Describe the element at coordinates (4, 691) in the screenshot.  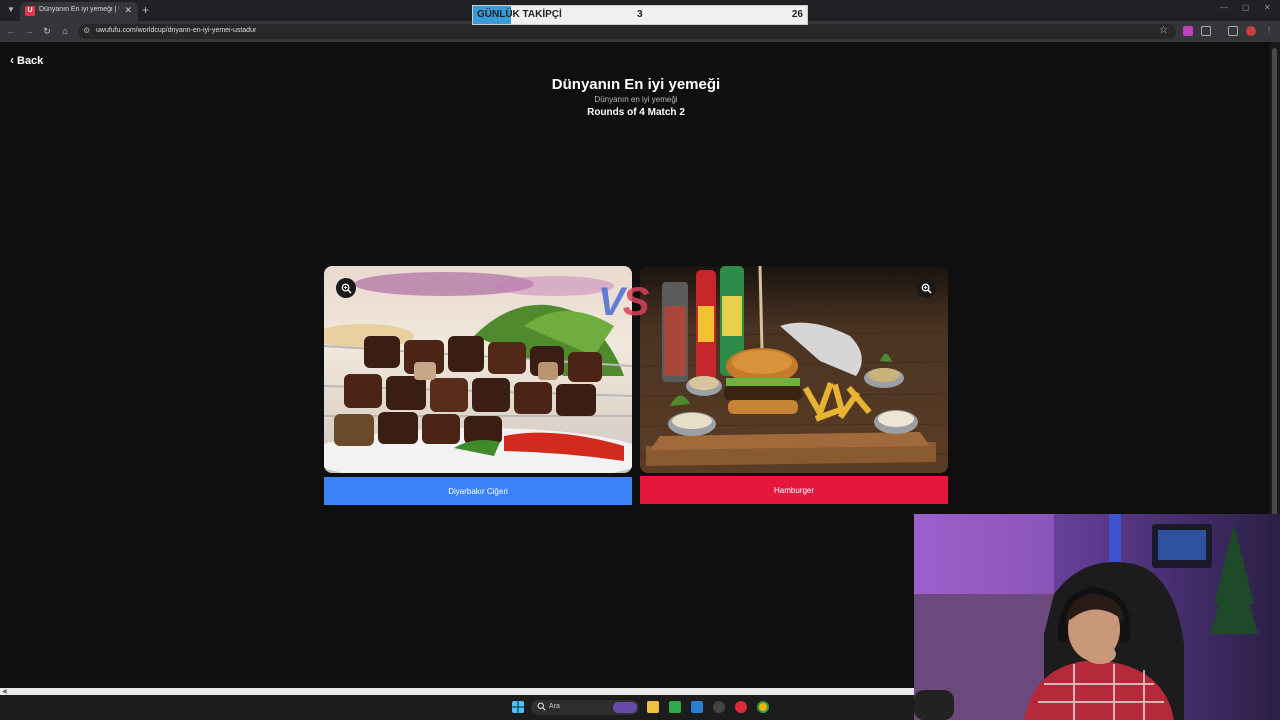
I see `scroll-left-arrow-icon: ◀` at that location.